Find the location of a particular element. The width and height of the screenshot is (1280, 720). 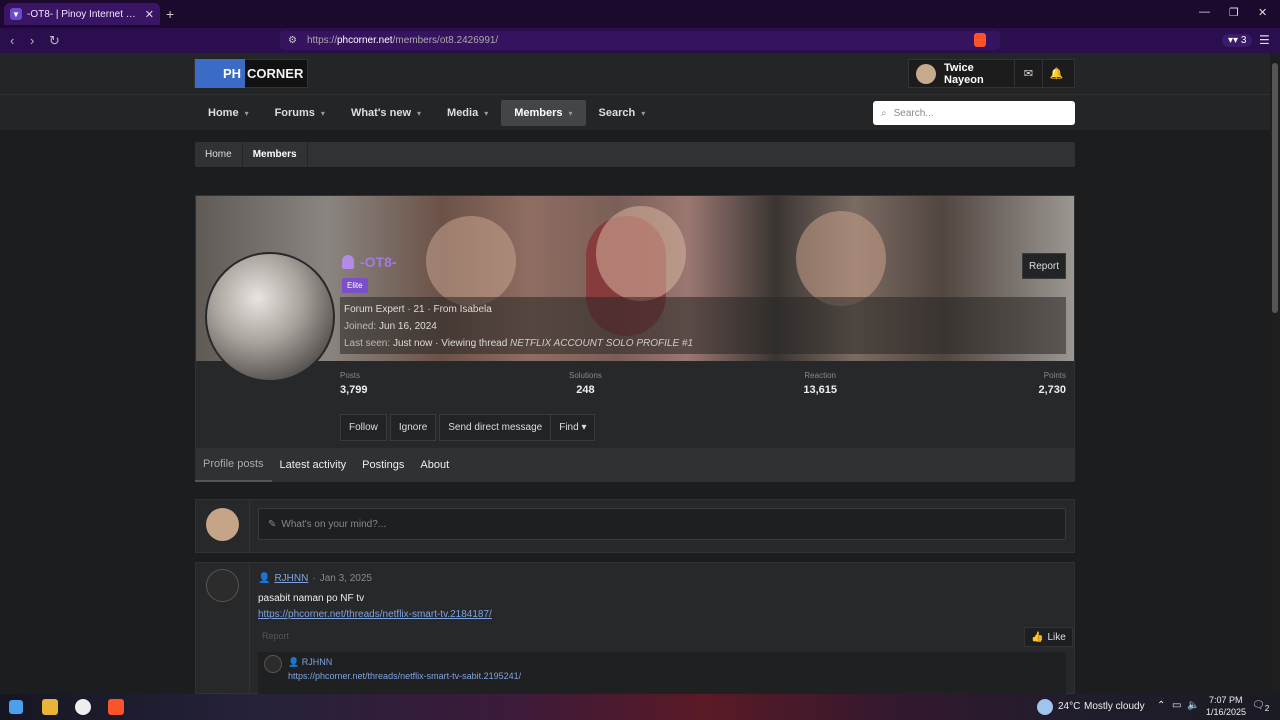

send-message-button: Send direct message is located at coordinates (495, 427).